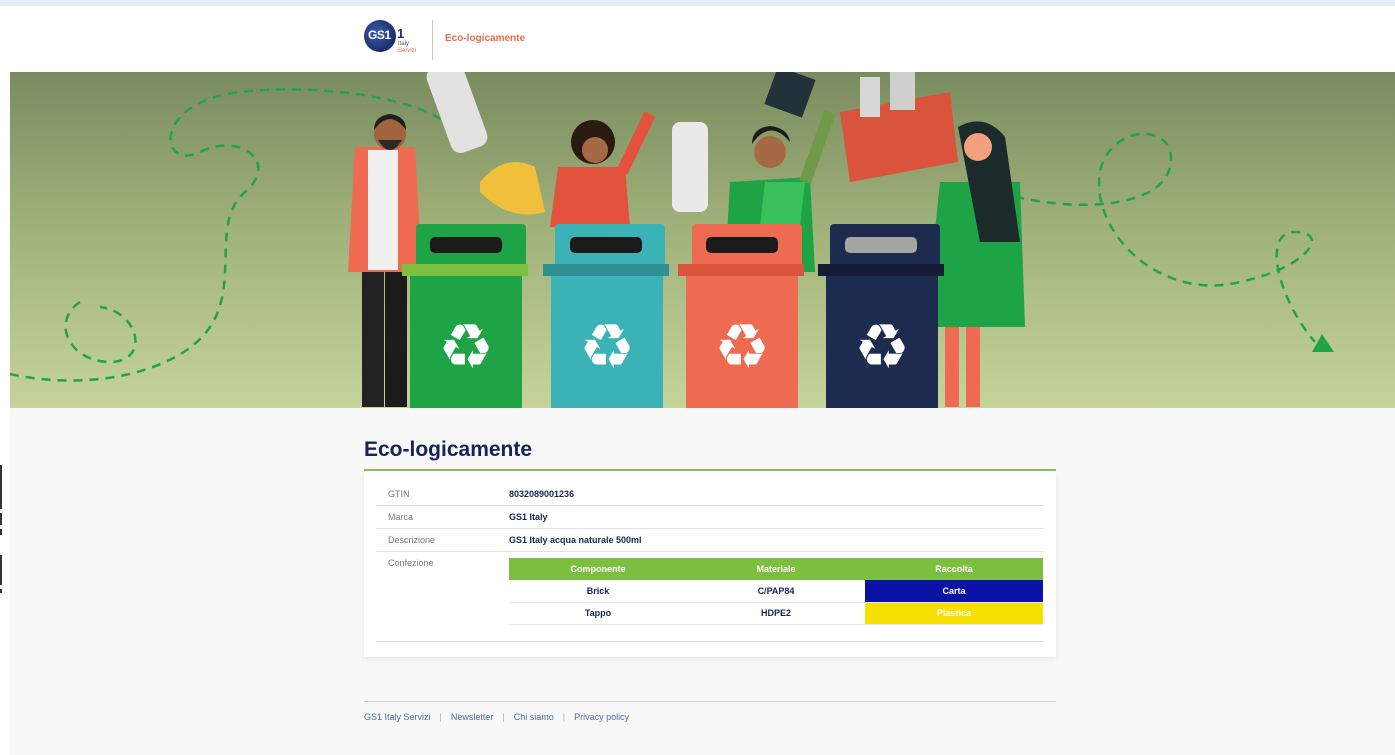 The width and height of the screenshot is (1395, 755). I want to click on info-row-marca: Marca GS1 Italy, so click(710, 517).